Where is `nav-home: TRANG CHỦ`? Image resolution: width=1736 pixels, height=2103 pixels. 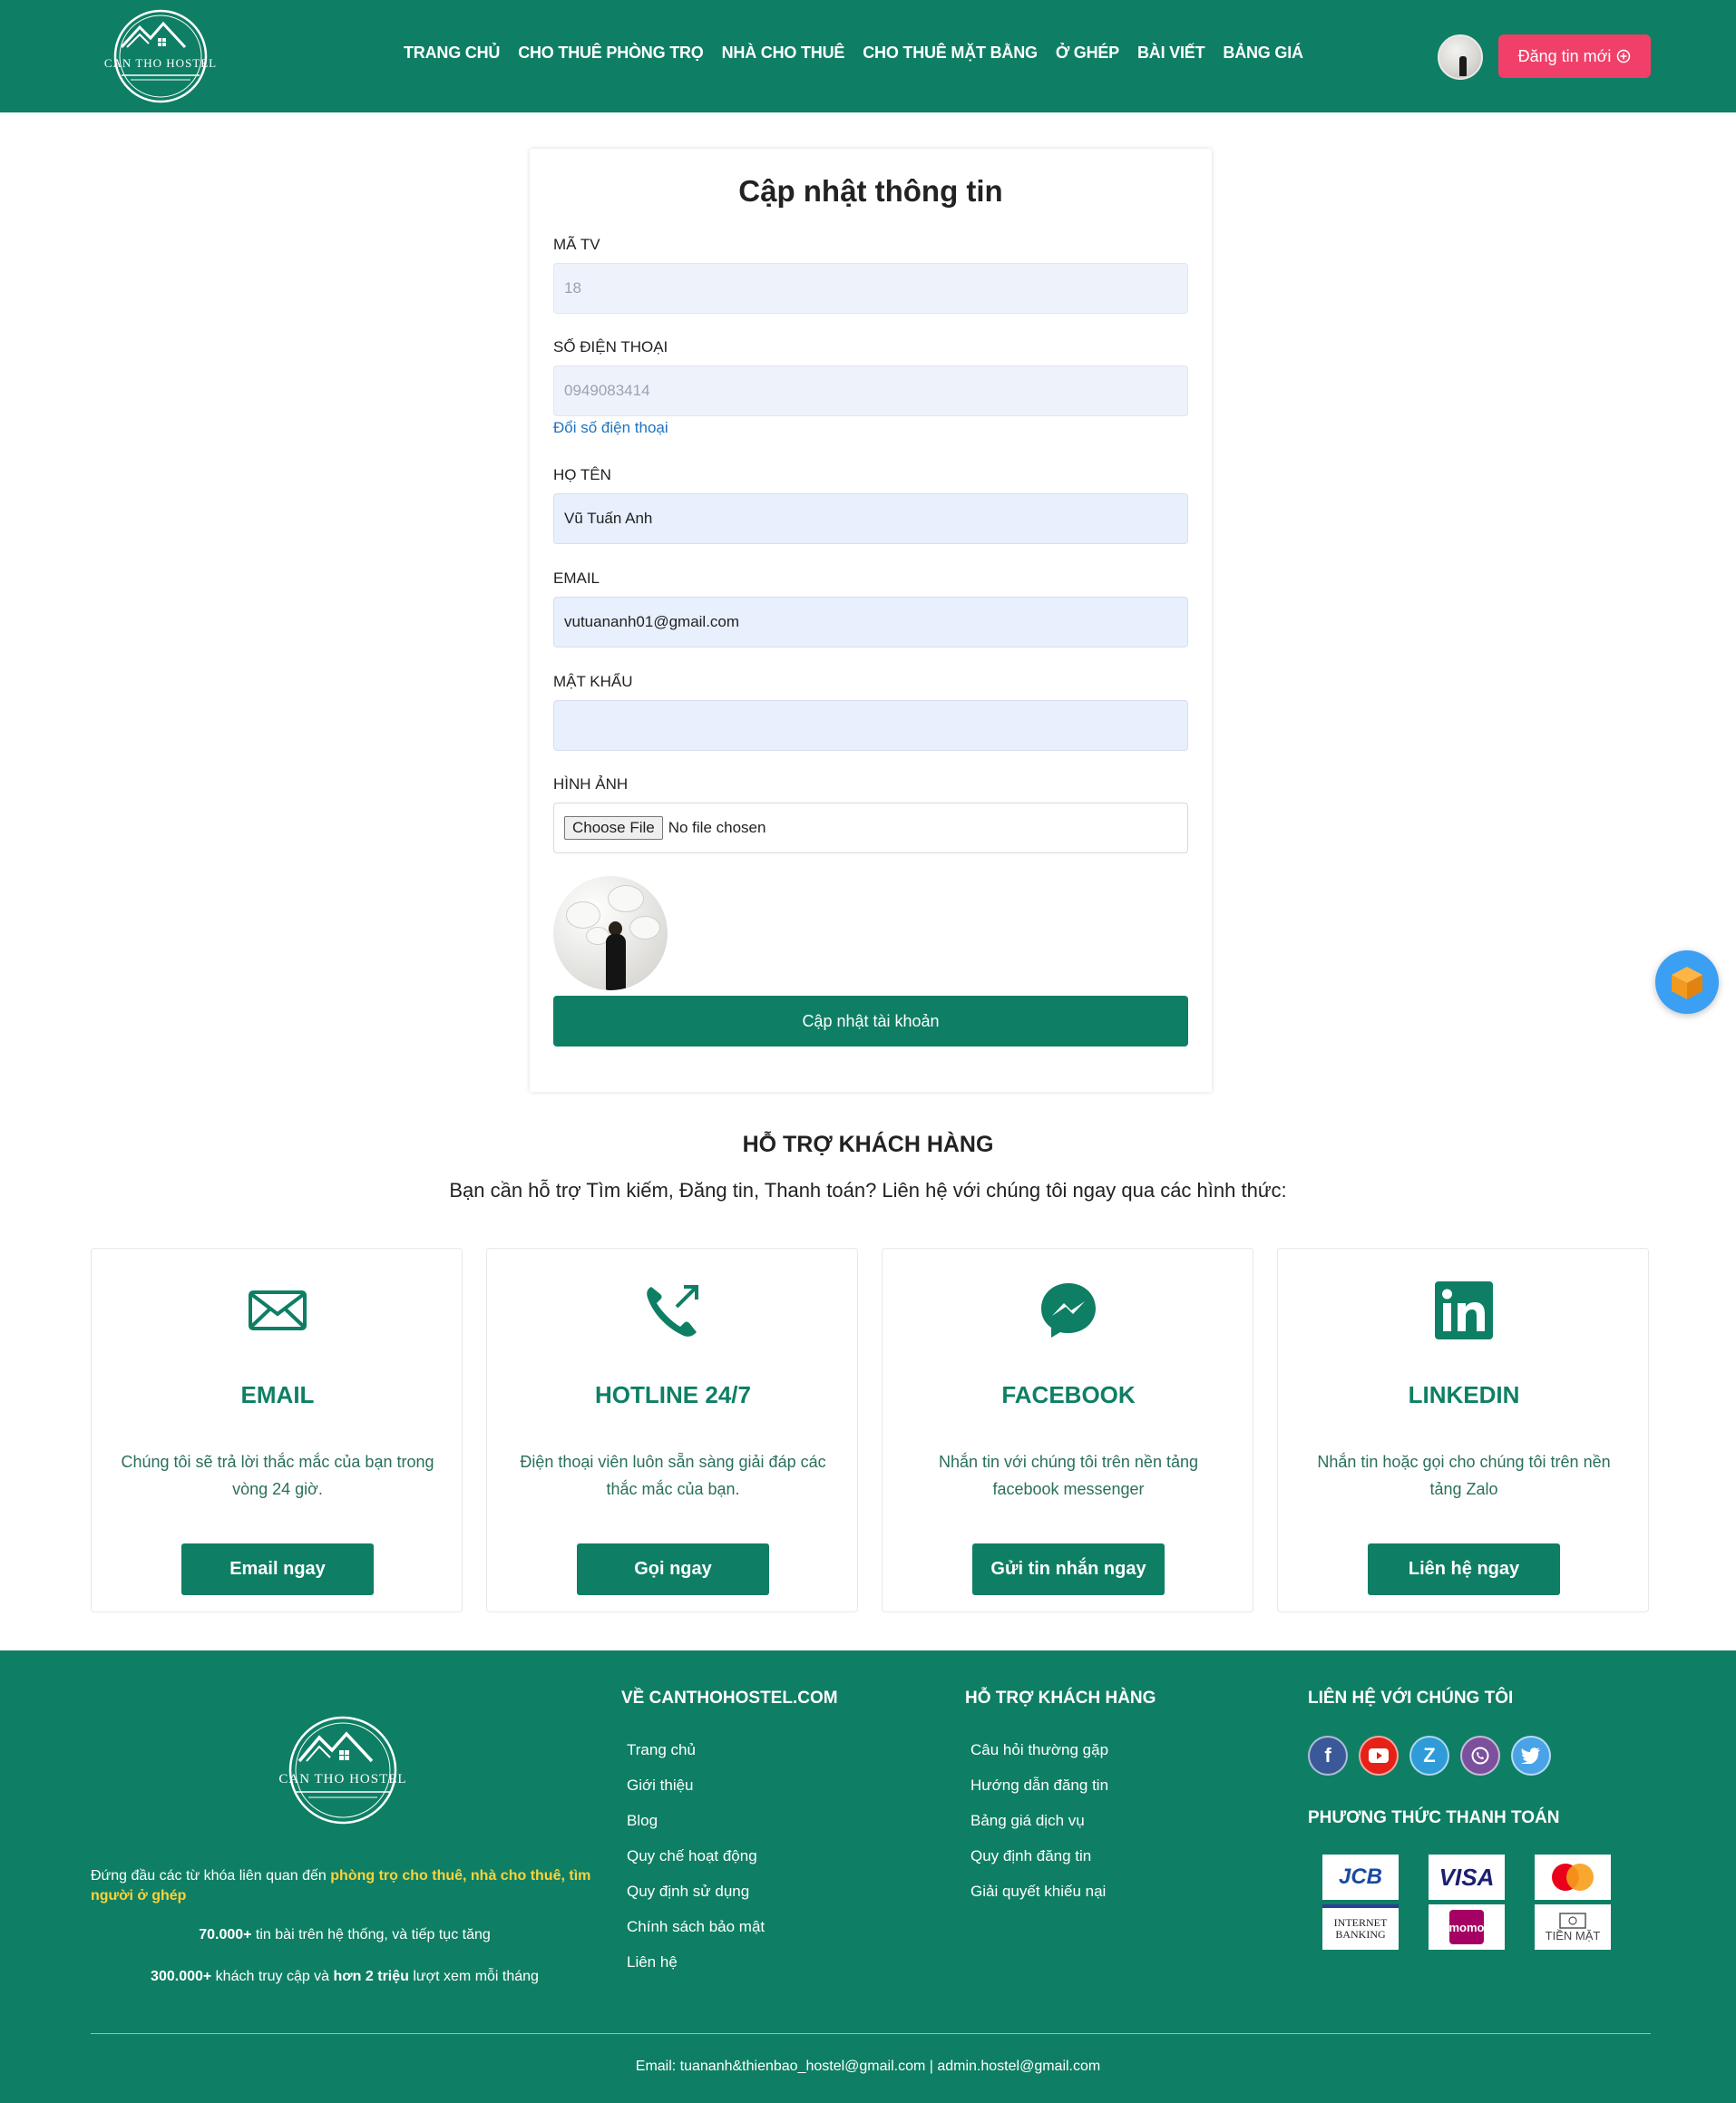
nav-home: TRANG CHỦ is located at coordinates (452, 54).